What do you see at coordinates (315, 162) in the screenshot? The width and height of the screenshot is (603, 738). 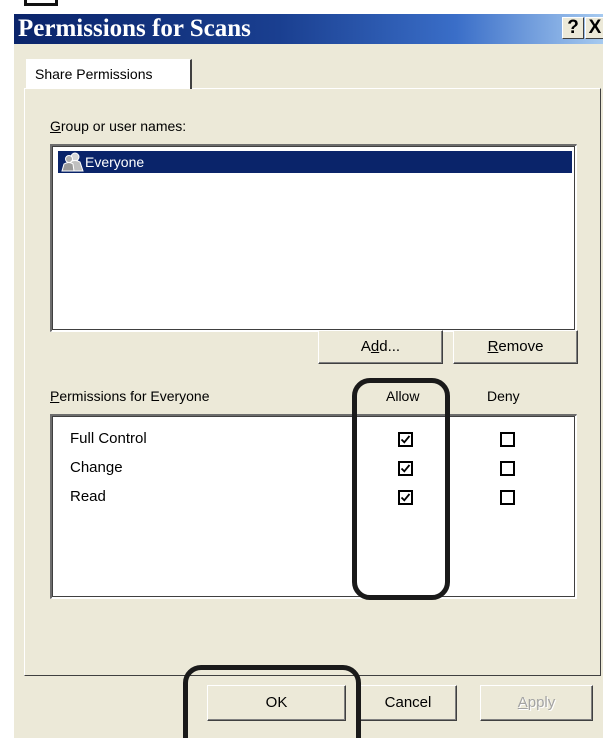 I see `list-item-everyone: Everyone` at bounding box center [315, 162].